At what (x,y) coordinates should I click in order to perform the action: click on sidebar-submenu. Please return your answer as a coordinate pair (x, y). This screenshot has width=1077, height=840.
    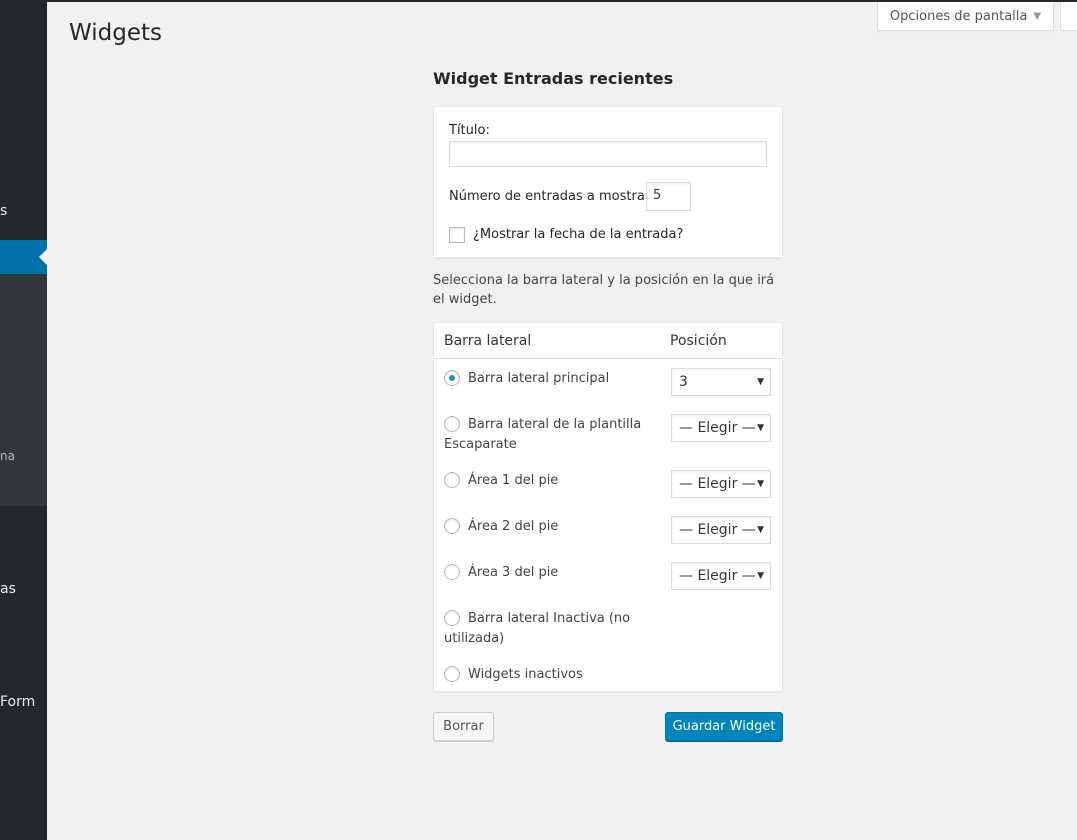
    Looking at the image, I should click on (23, 390).